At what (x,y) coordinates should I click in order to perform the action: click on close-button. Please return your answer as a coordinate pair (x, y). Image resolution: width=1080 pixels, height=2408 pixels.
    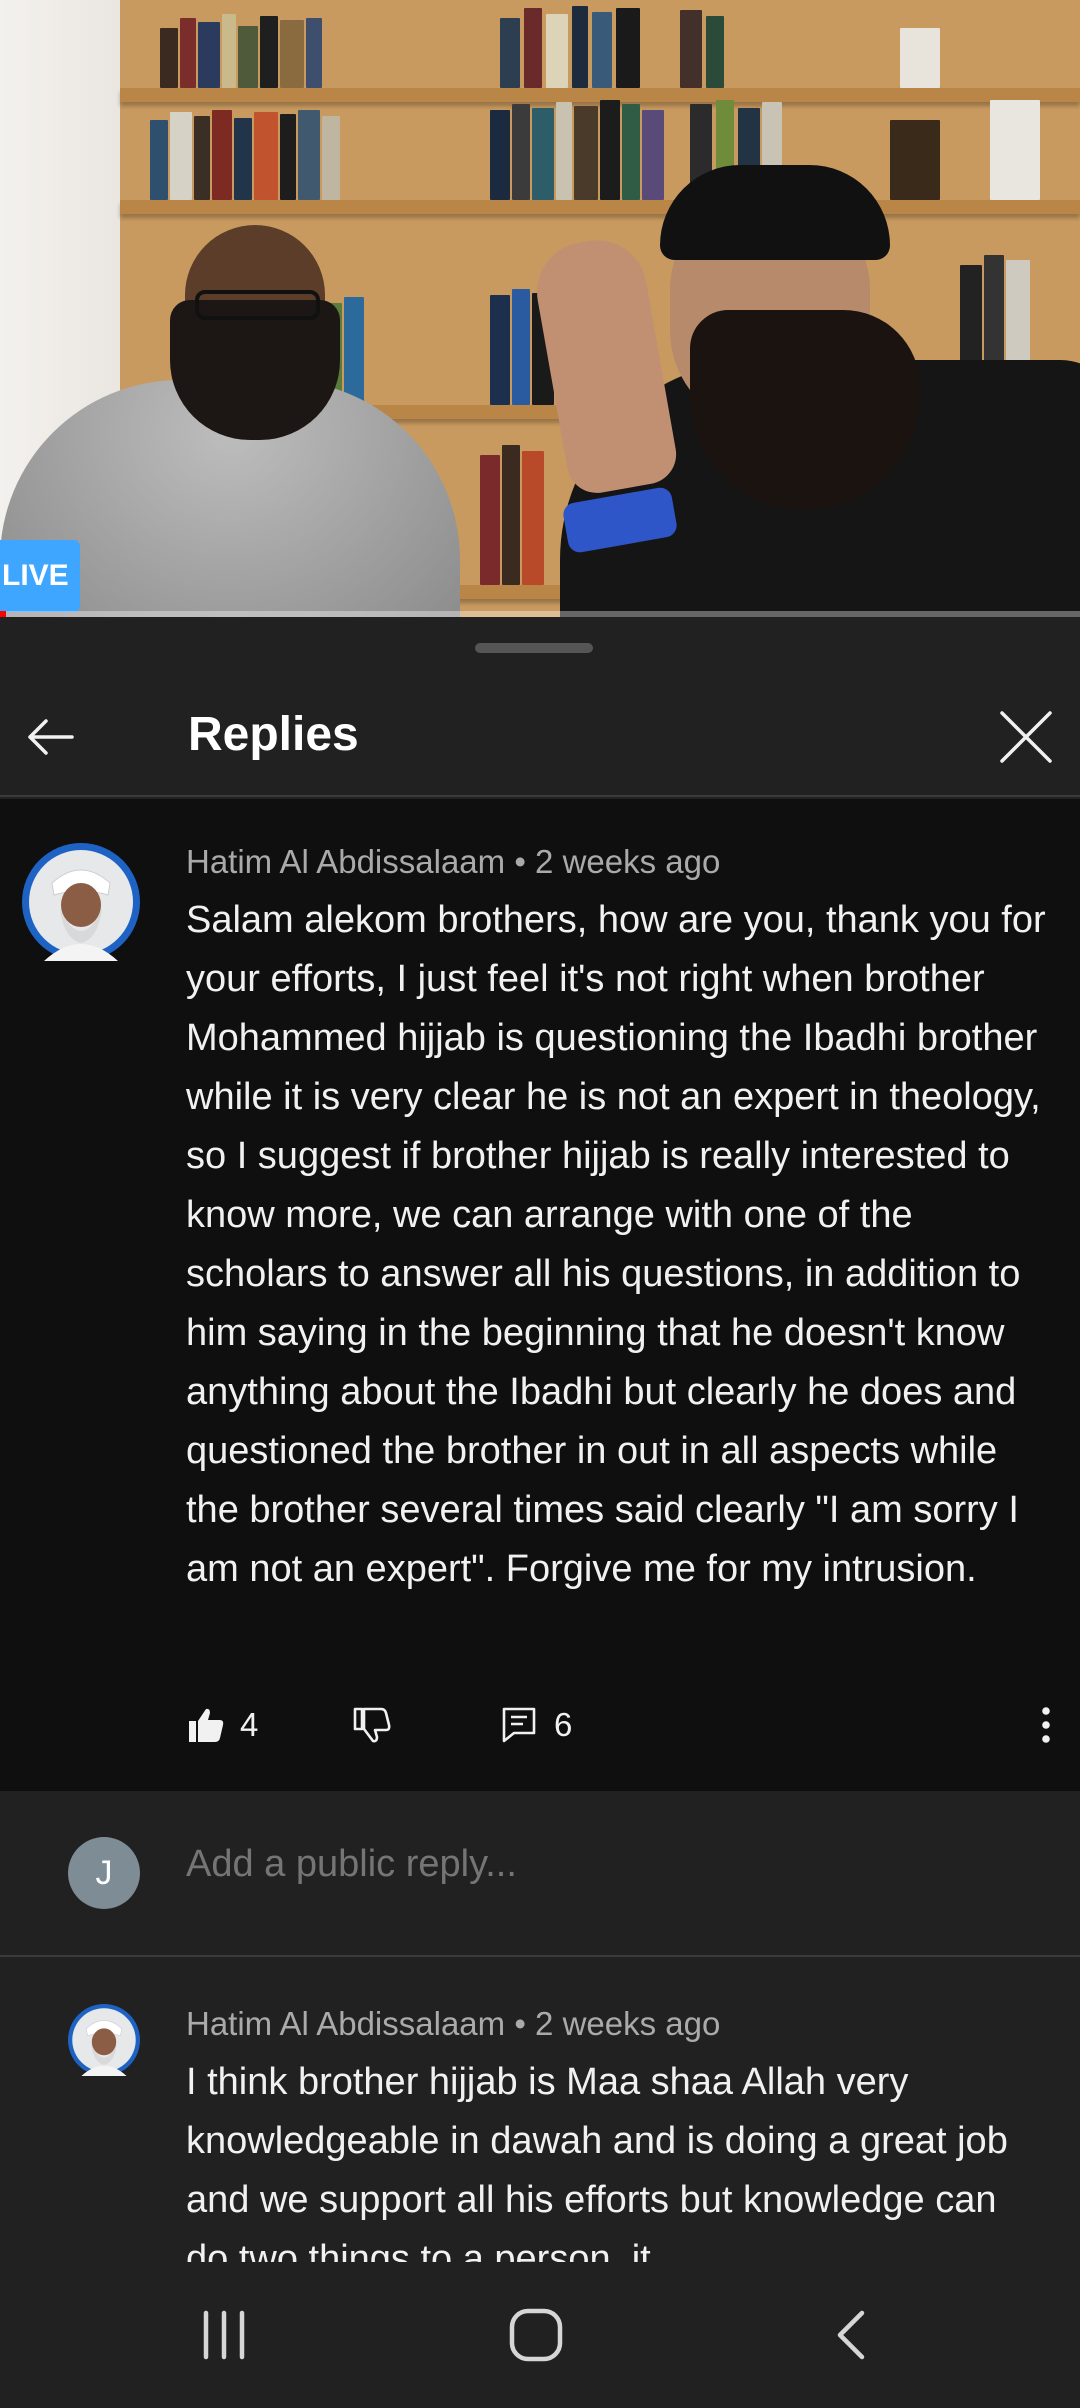
    Looking at the image, I should click on (1026, 737).